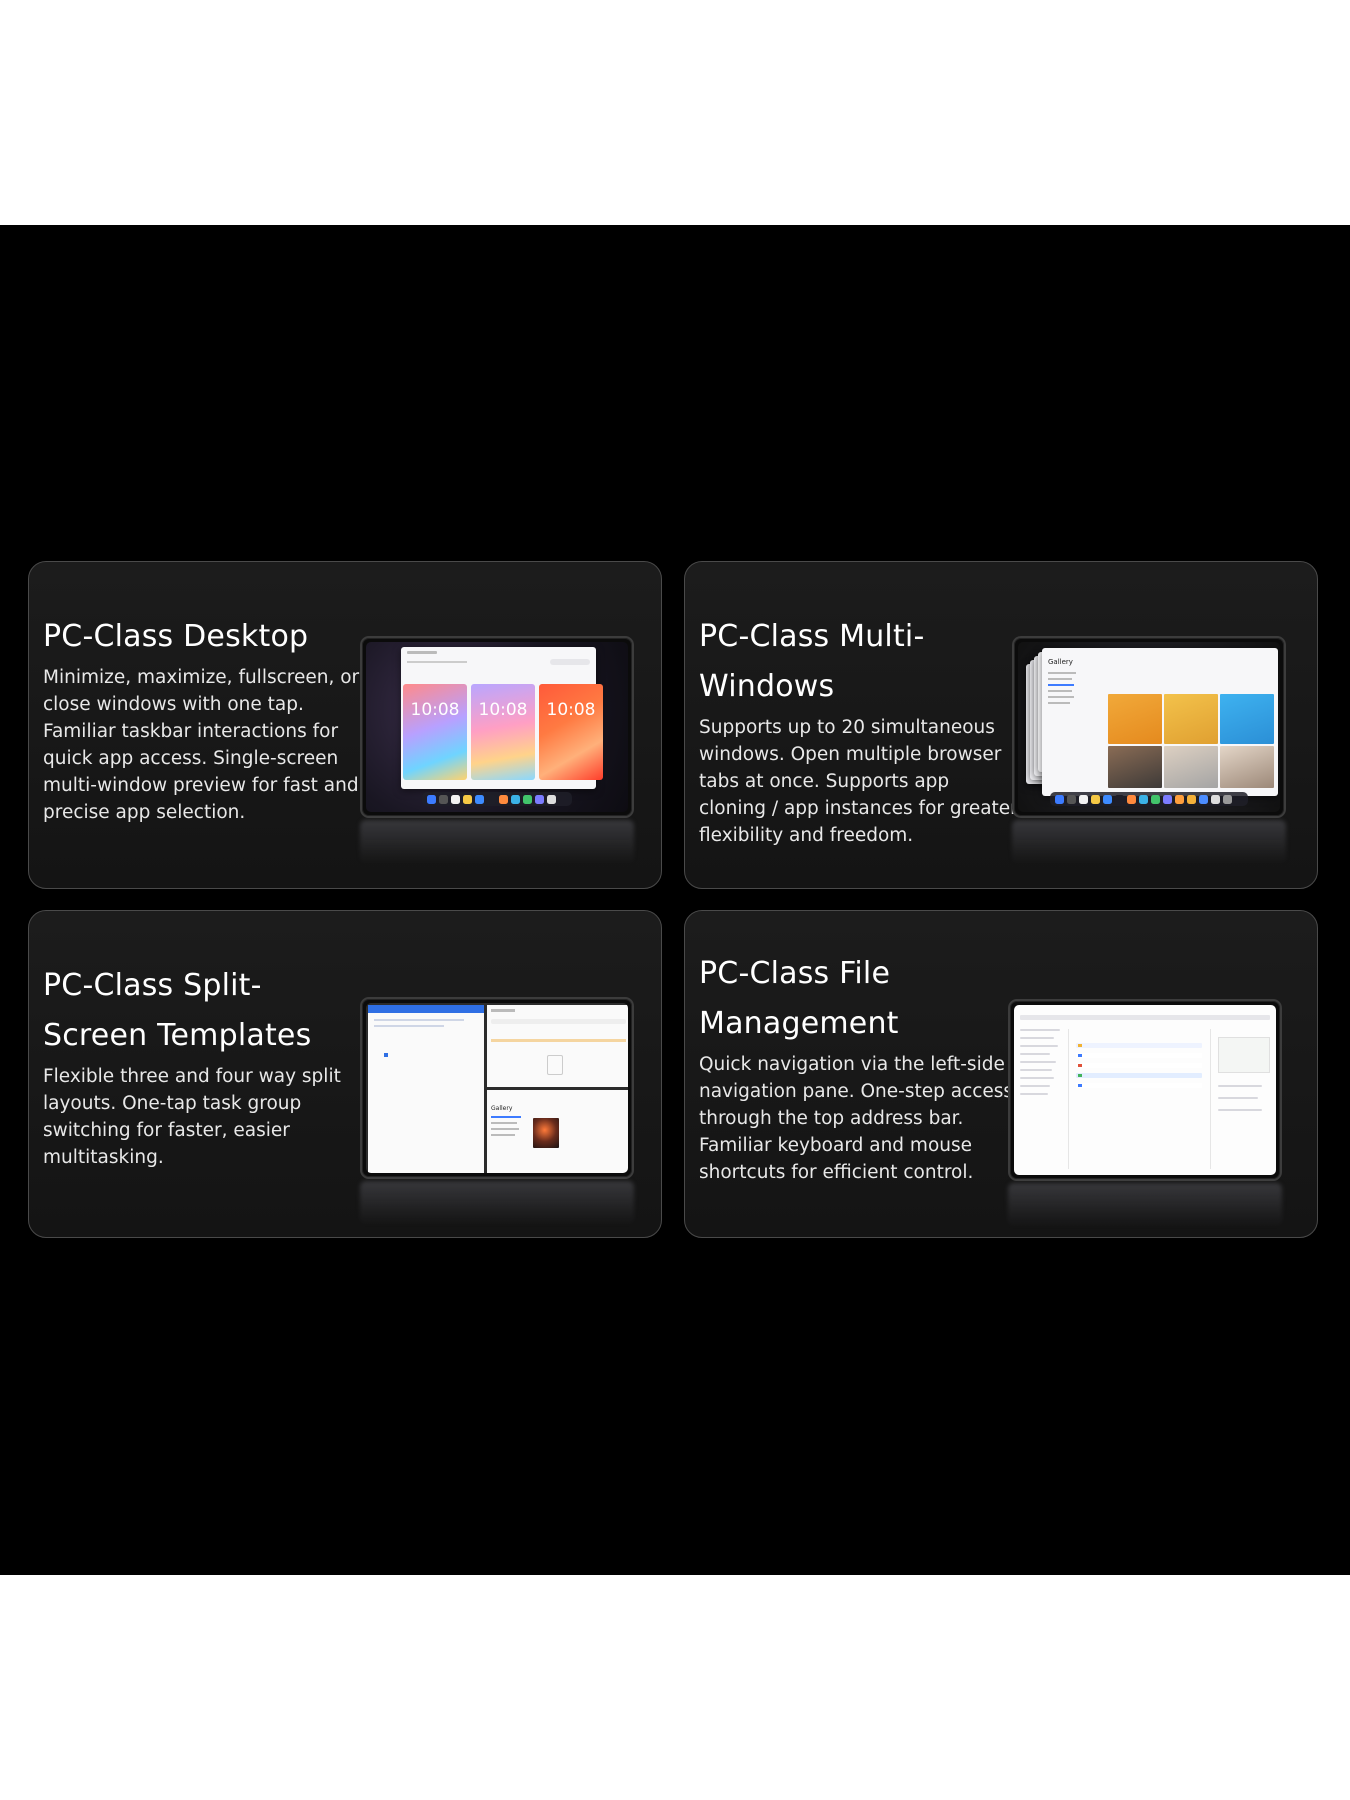  Describe the element at coordinates (1060, 662) in the screenshot. I see `gallery-title: Gallery` at that location.